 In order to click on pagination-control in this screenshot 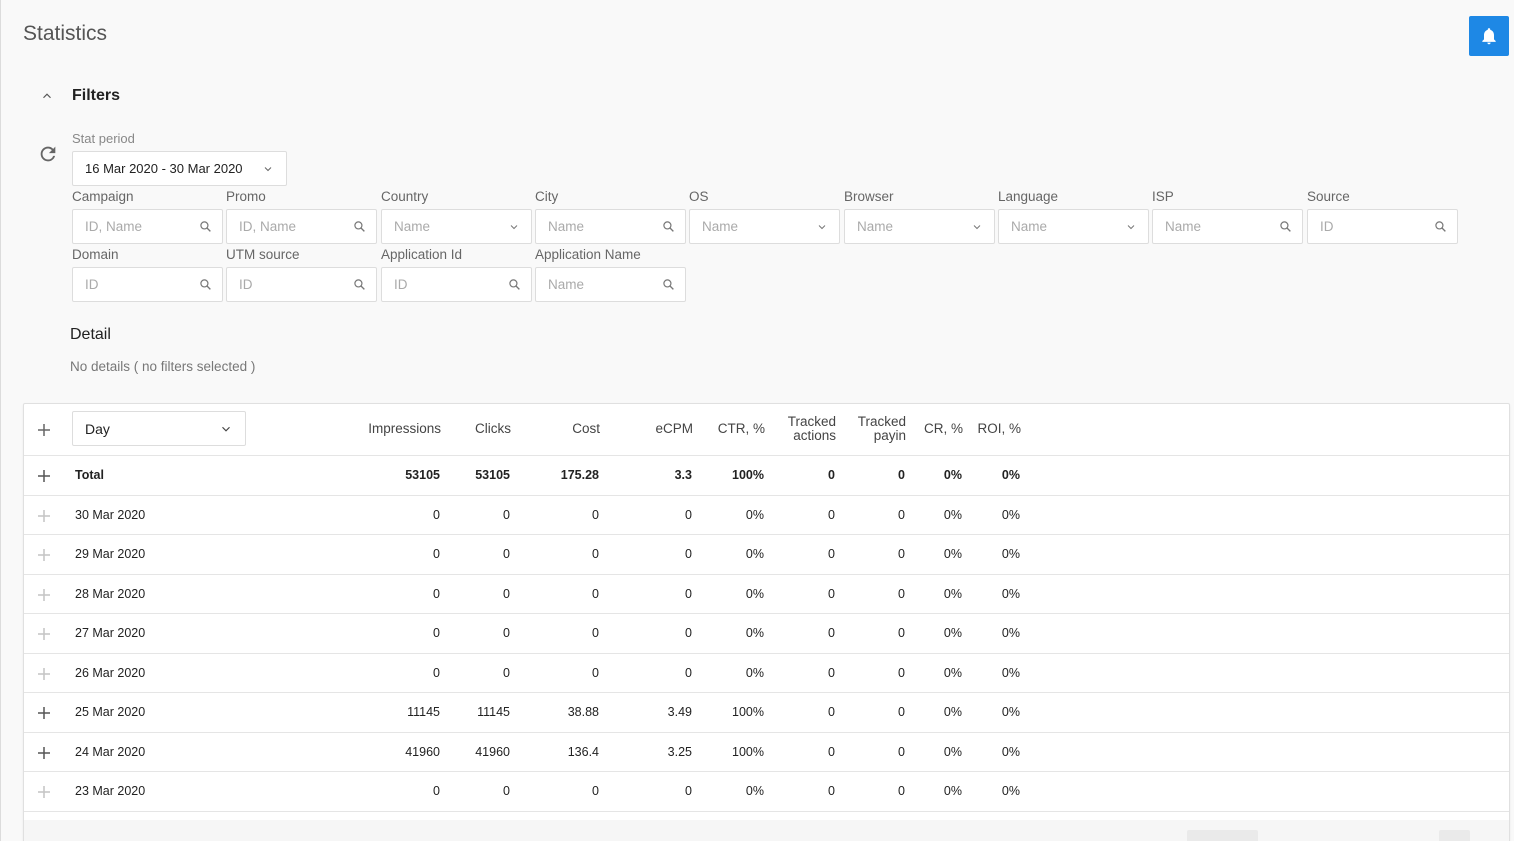, I will do `click(1222, 835)`.